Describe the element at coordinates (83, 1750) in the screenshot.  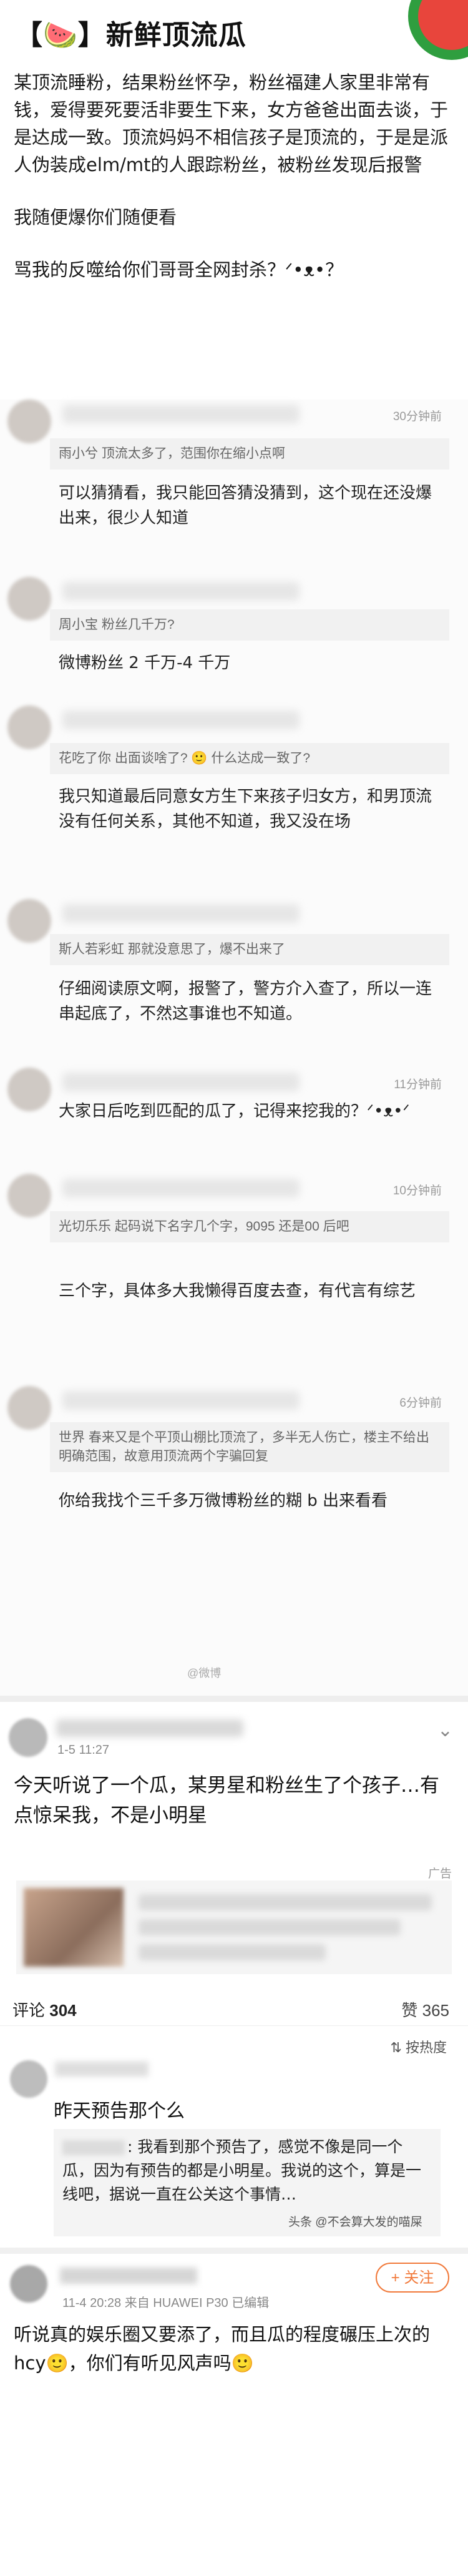
I see `post-date: 1-5 11:27` at that location.